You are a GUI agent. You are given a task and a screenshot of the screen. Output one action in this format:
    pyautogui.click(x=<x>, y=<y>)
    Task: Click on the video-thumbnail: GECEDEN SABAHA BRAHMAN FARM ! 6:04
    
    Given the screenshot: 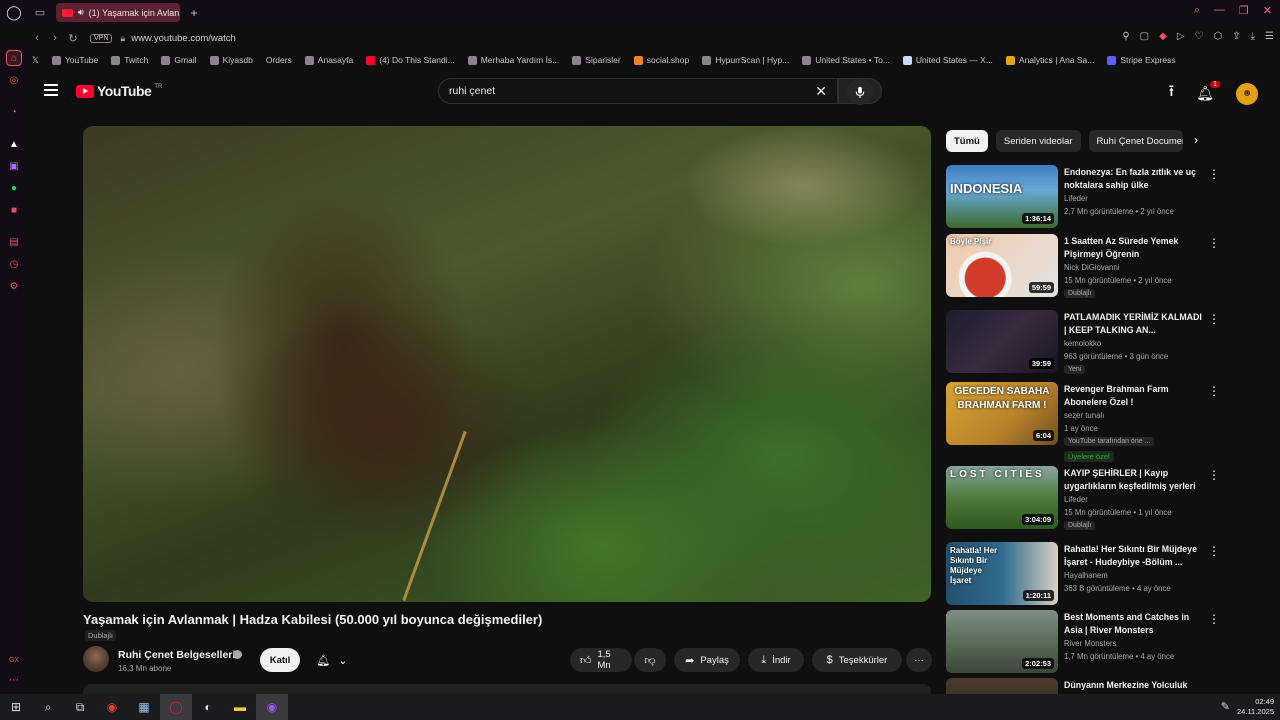 What is the action you would take?
    pyautogui.click(x=1002, y=413)
    